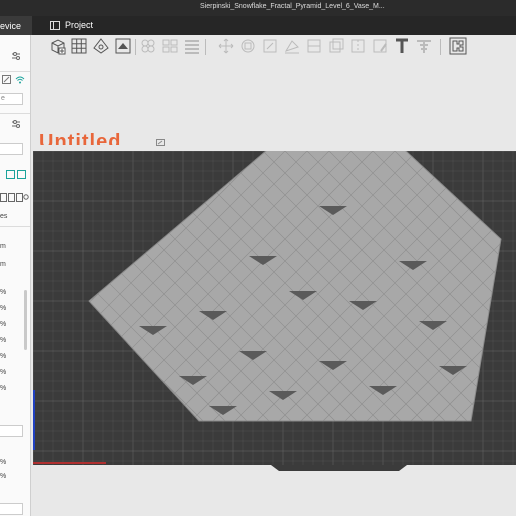 This screenshot has width=516, height=516. What do you see at coordinates (16, 174) in the screenshot?
I see `compare-icon` at bounding box center [16, 174].